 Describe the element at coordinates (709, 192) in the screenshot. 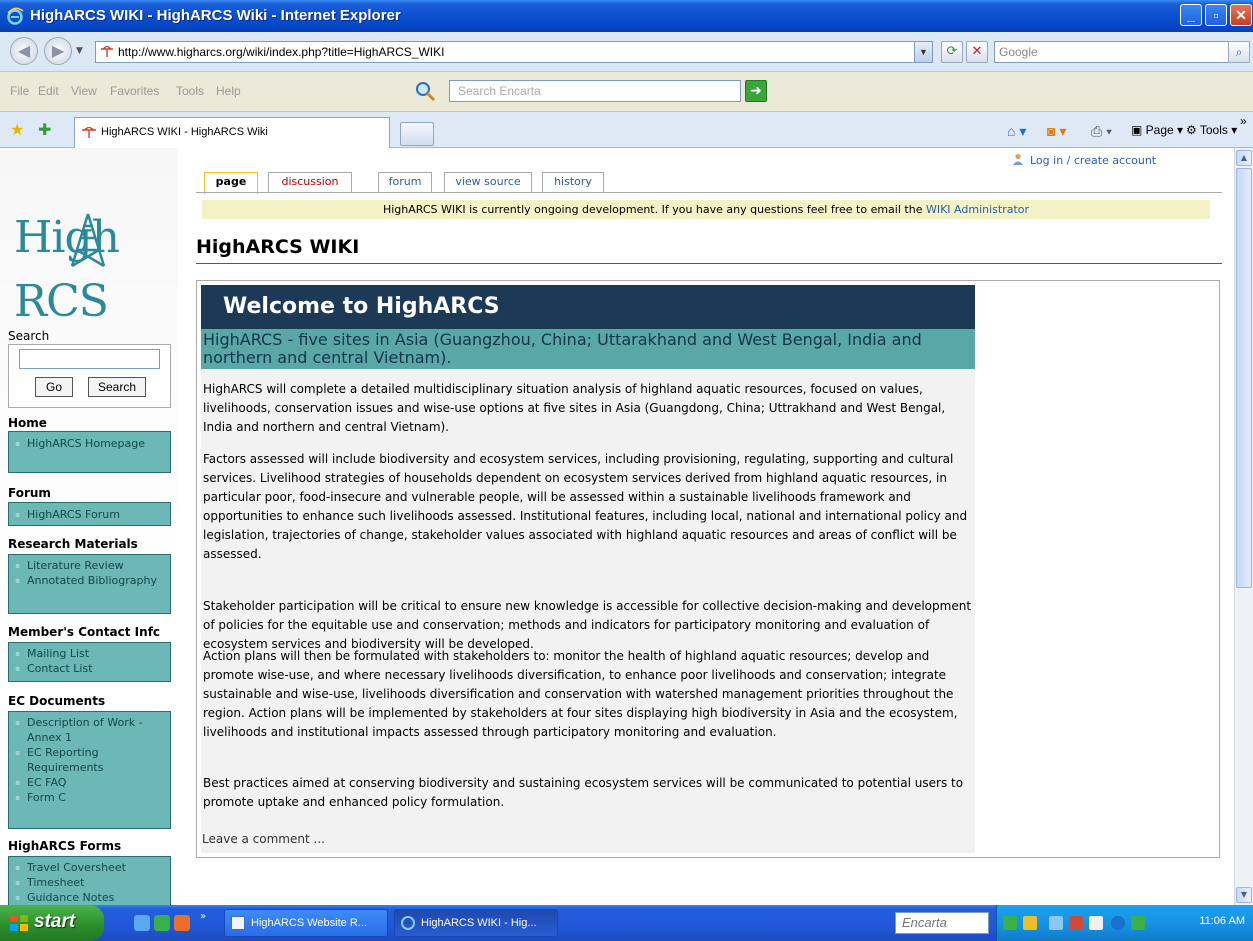

I see `tab-underline` at that location.